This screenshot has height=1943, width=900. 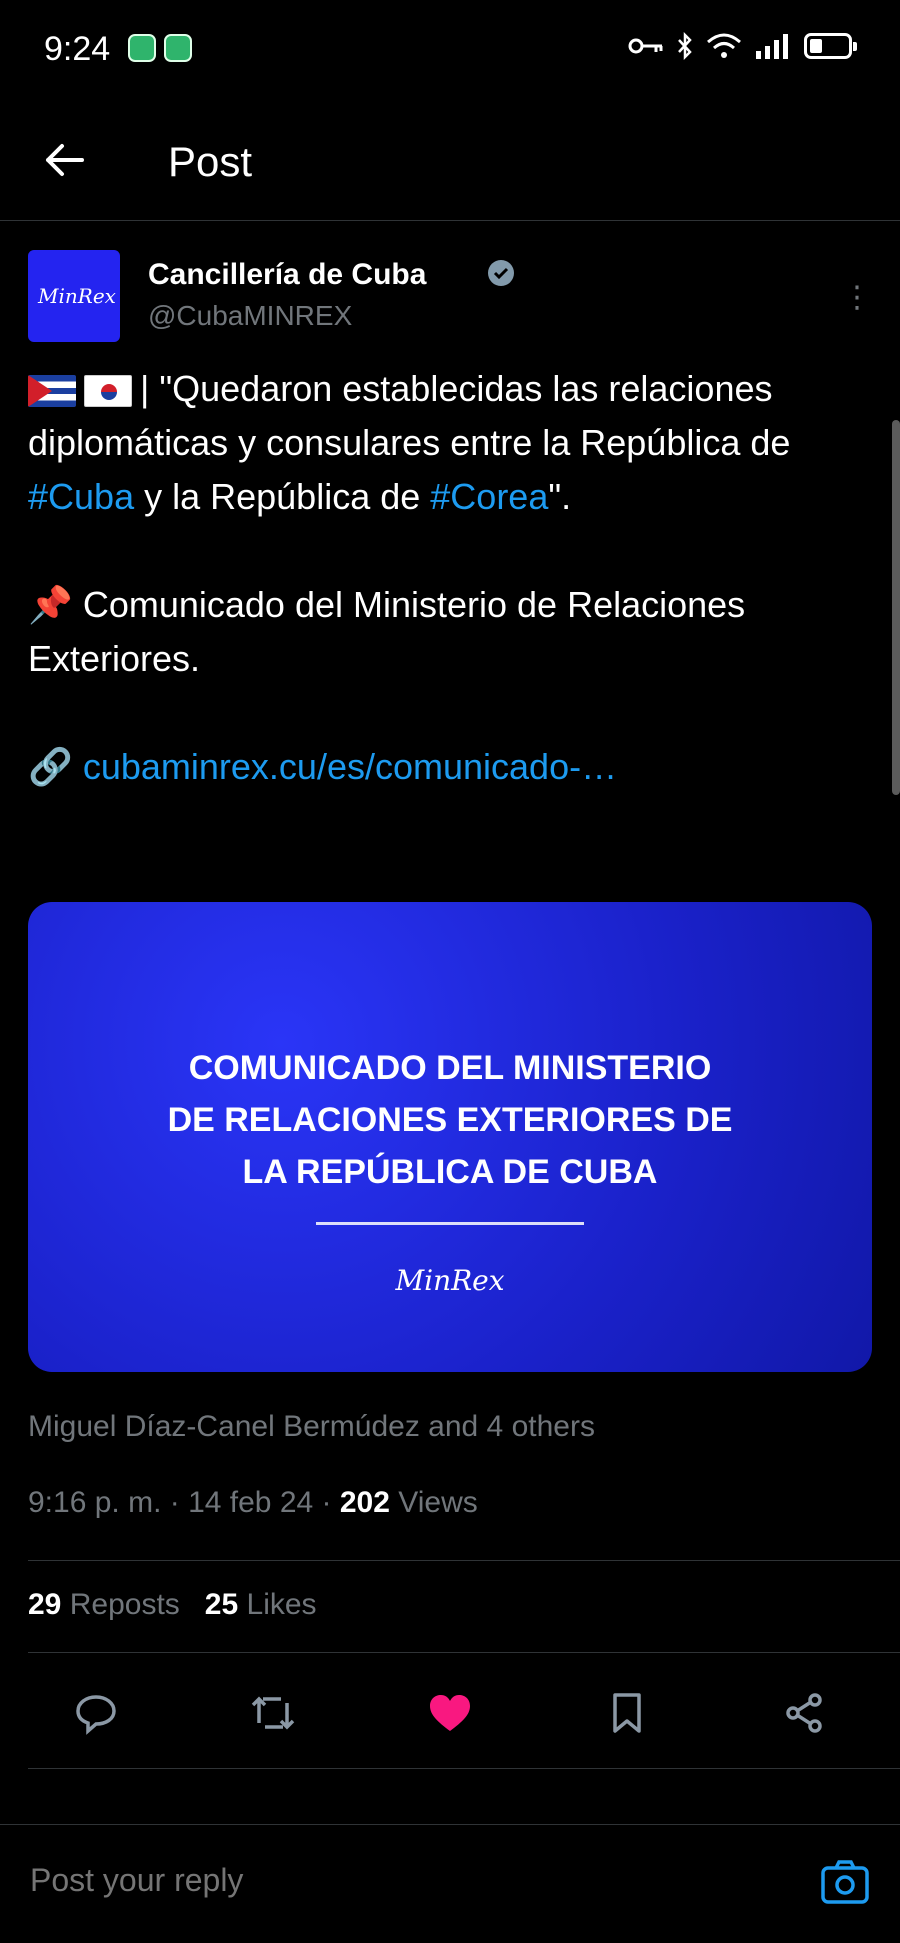 What do you see at coordinates (210, 161) in the screenshot?
I see `page-title: Post` at bounding box center [210, 161].